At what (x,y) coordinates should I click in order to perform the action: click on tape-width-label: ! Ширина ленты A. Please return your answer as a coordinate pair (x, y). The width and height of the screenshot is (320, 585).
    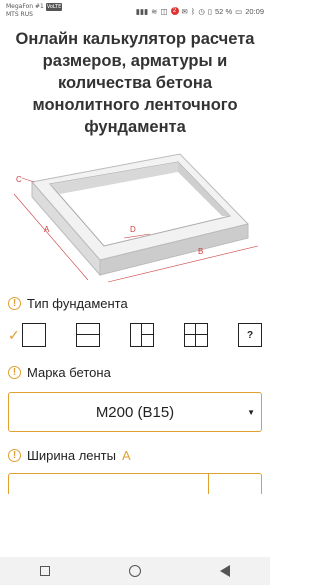
    Looking at the image, I should click on (135, 455).